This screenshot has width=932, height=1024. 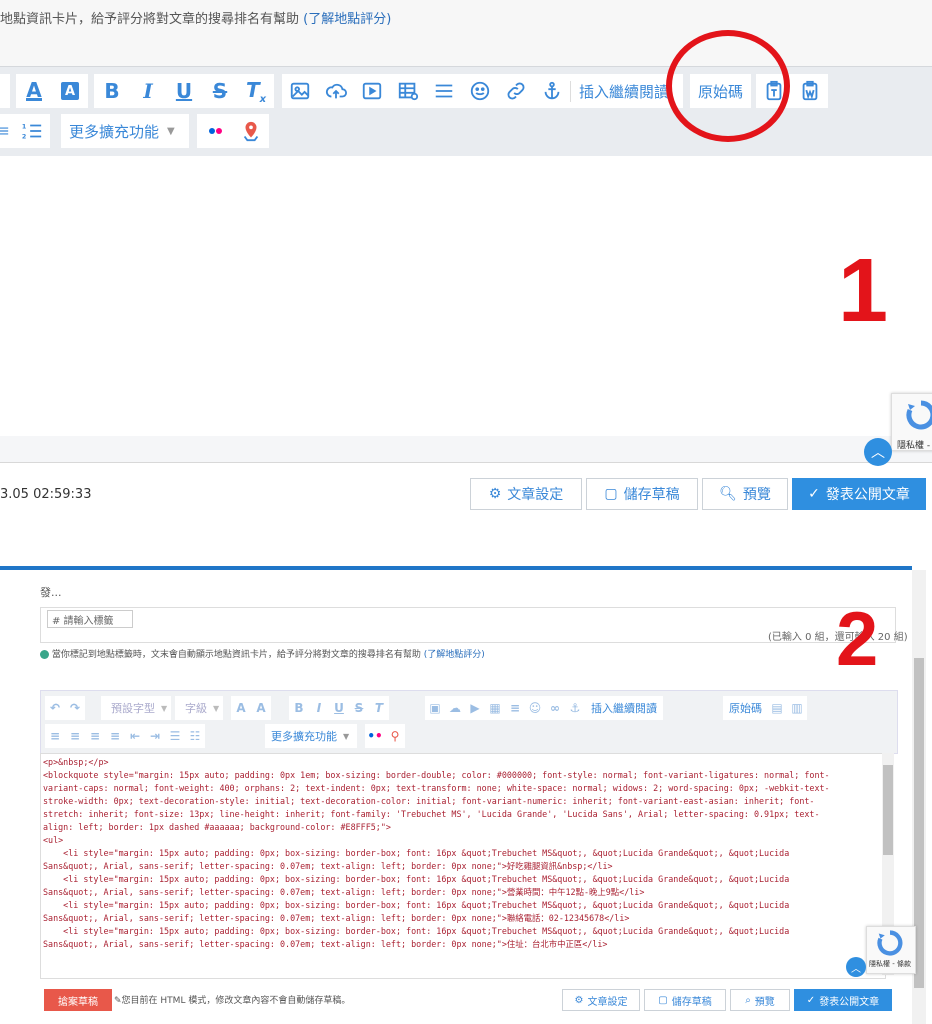 I want to click on anchor-icon, so click(x=552, y=91).